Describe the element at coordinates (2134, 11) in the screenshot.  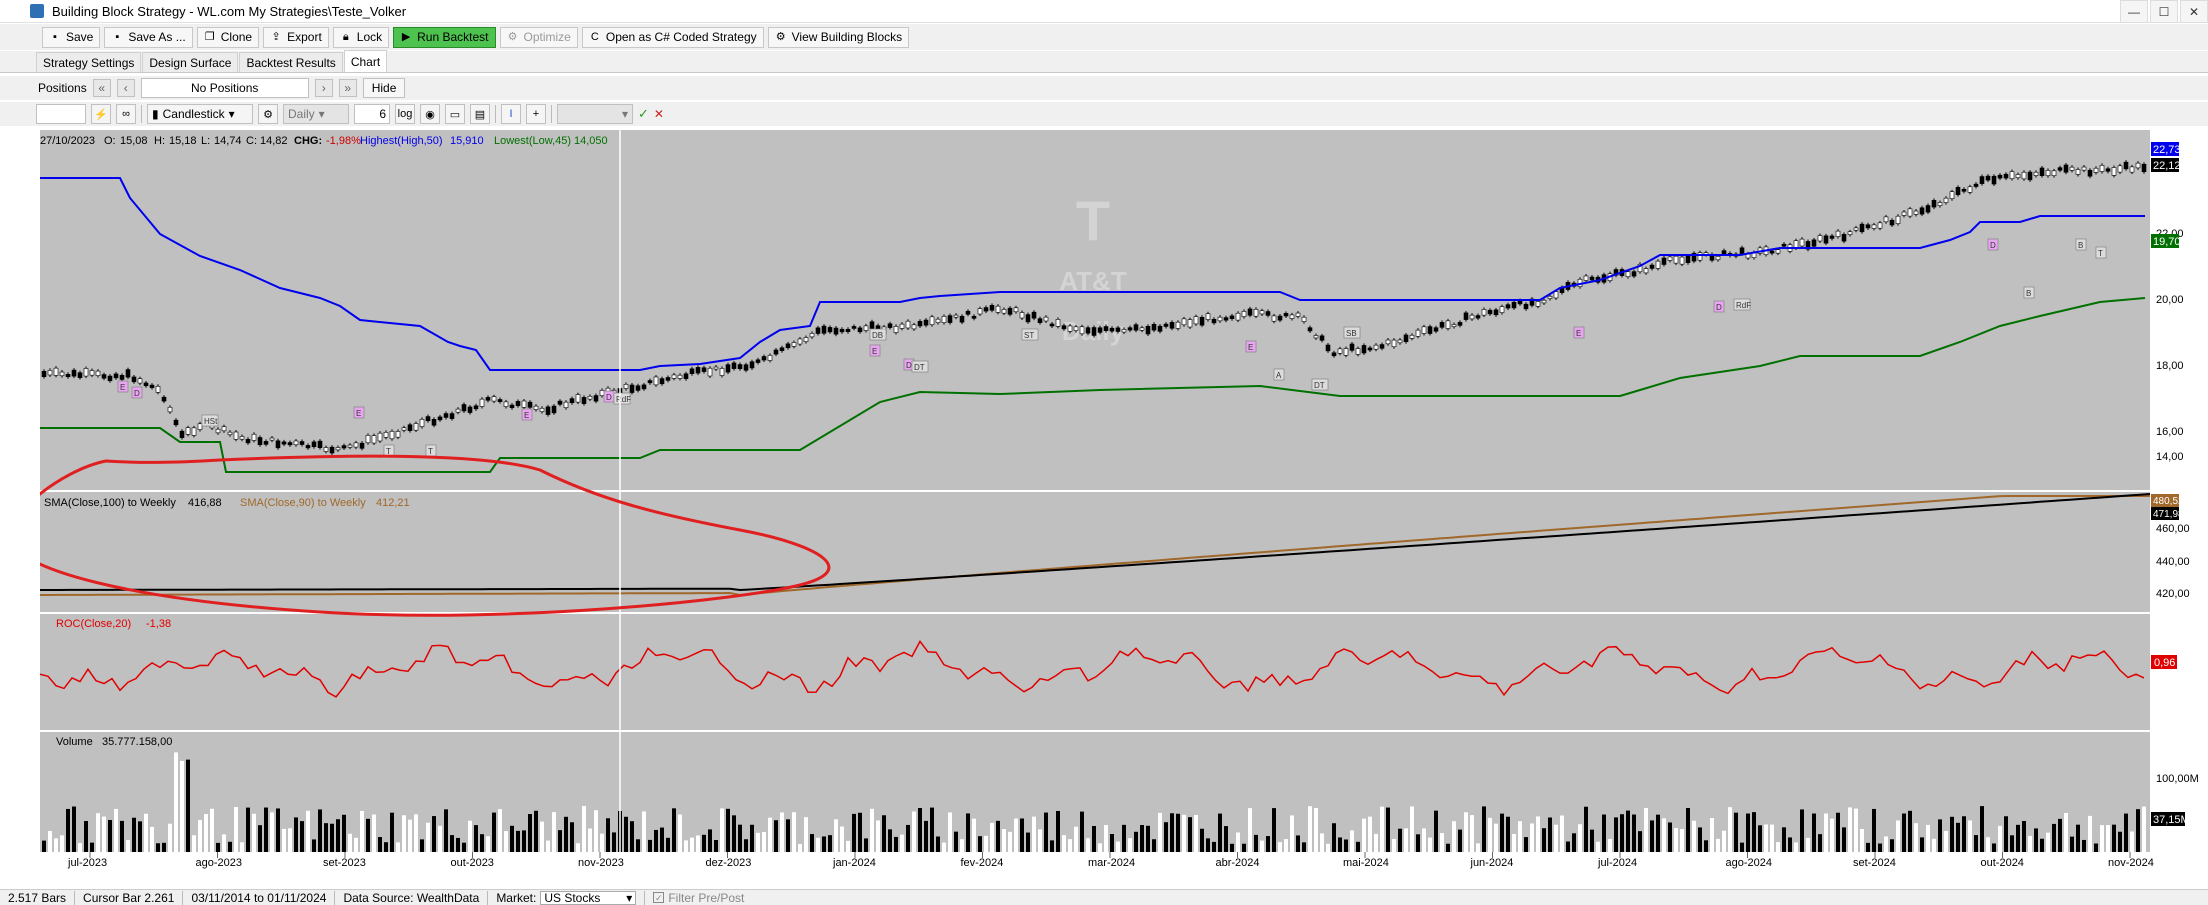
I see `minimize-button: —` at that location.